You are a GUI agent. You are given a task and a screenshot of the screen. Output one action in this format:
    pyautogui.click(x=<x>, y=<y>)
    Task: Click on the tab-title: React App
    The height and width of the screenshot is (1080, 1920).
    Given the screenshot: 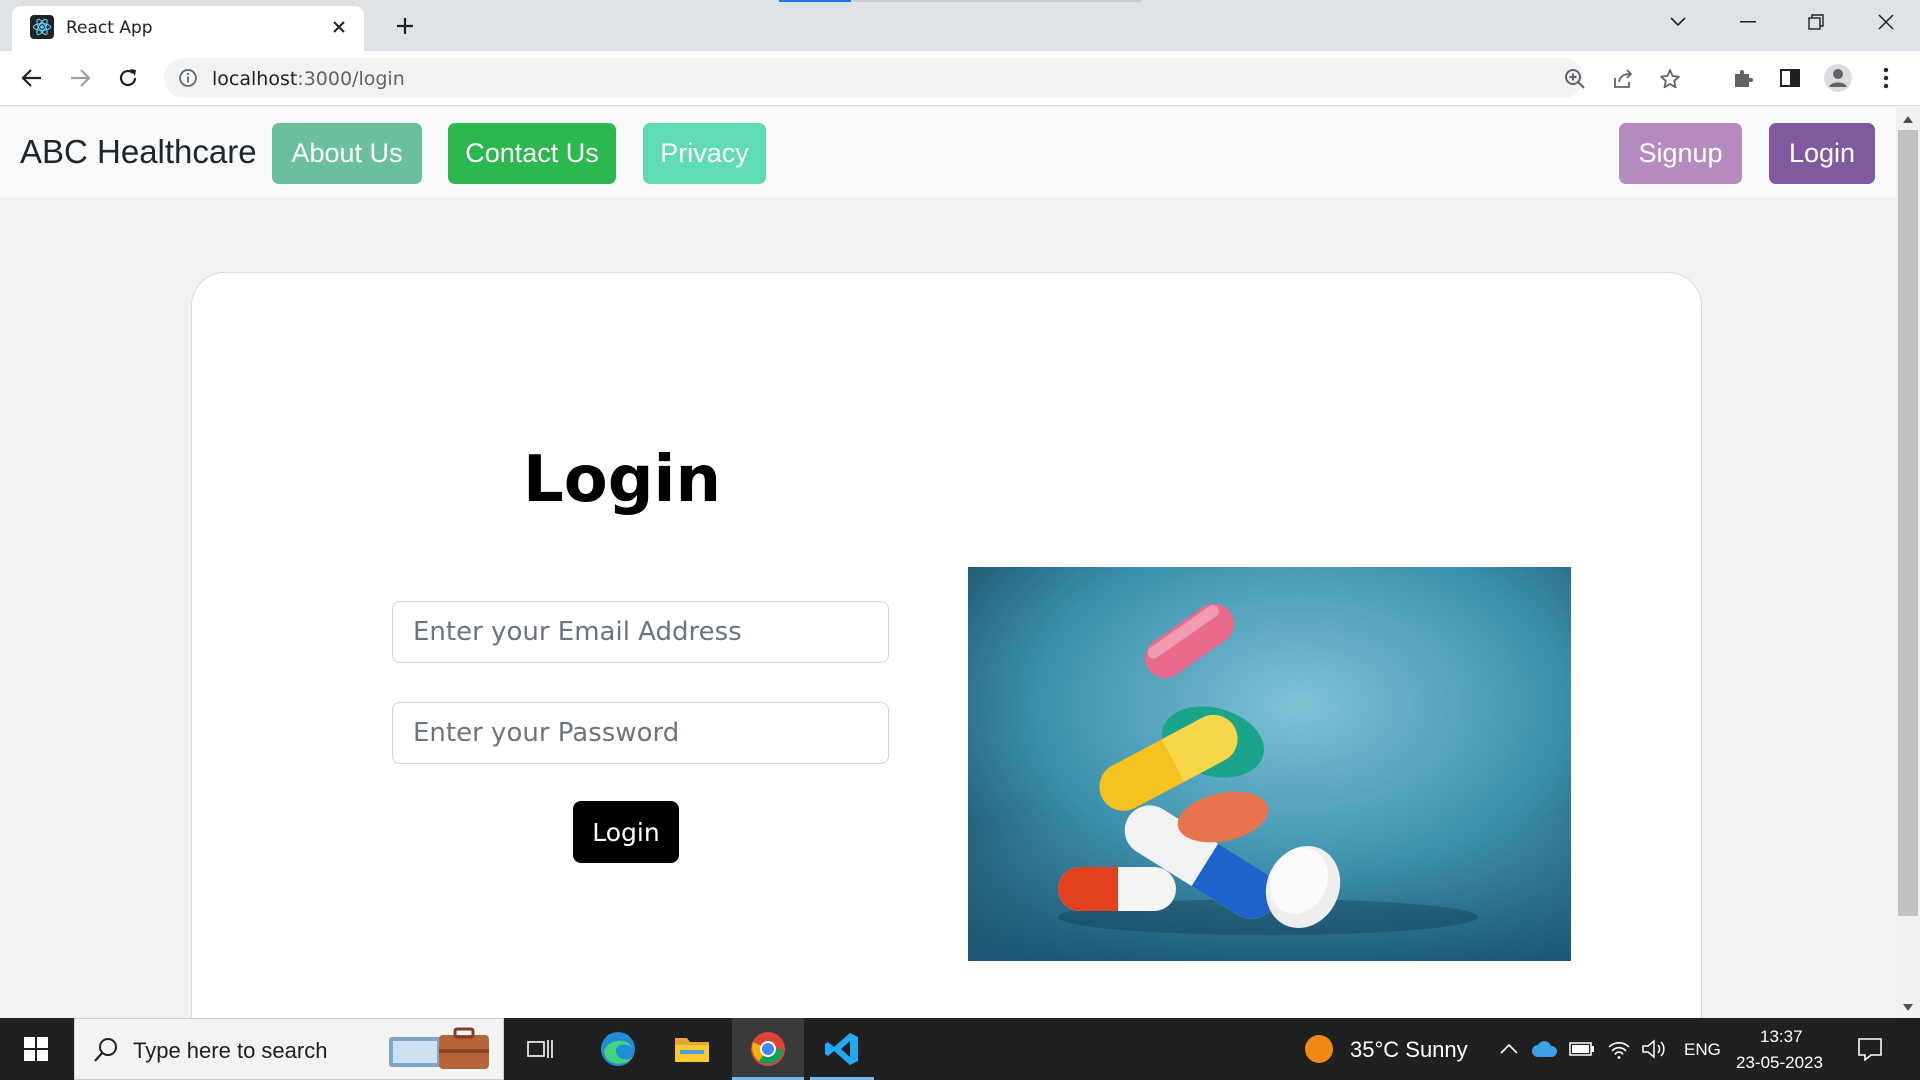 What is the action you would take?
    pyautogui.click(x=109, y=28)
    